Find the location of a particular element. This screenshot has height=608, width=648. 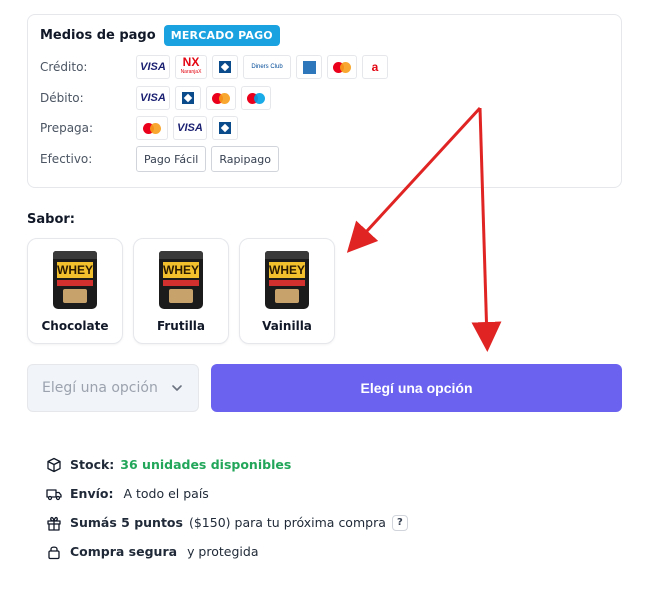

puntos-label: Sumás 5 puntos is located at coordinates (126, 522).